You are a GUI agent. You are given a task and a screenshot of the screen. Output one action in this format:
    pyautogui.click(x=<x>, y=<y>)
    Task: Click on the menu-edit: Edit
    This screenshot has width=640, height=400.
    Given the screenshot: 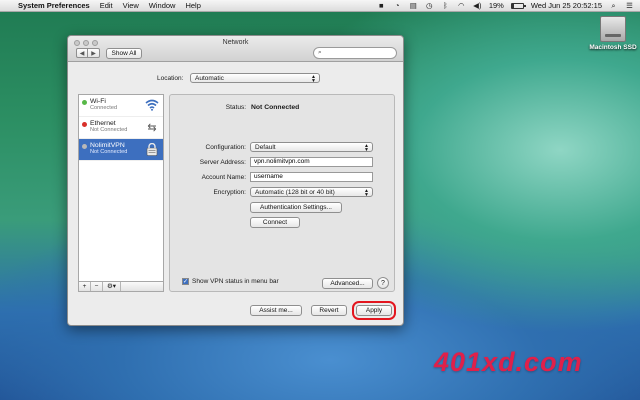 What is the action you would take?
    pyautogui.click(x=106, y=5)
    